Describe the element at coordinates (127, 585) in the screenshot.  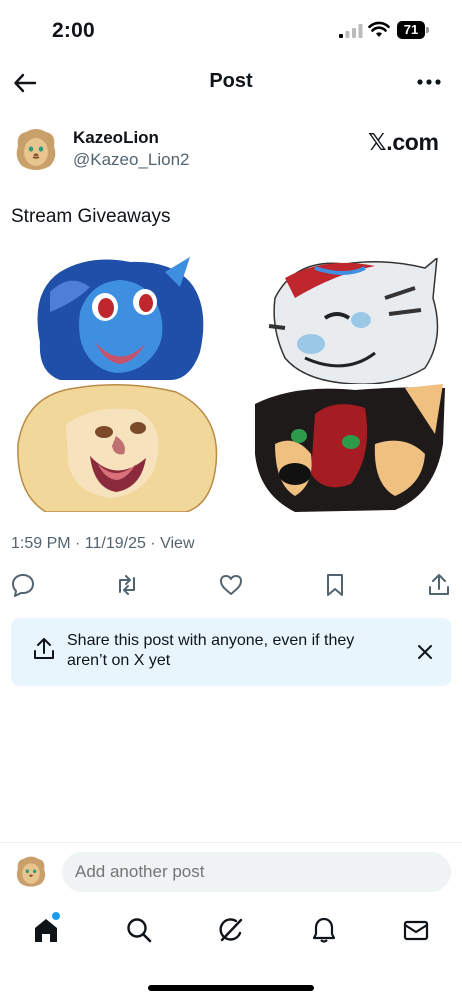
I see `repost-icon` at that location.